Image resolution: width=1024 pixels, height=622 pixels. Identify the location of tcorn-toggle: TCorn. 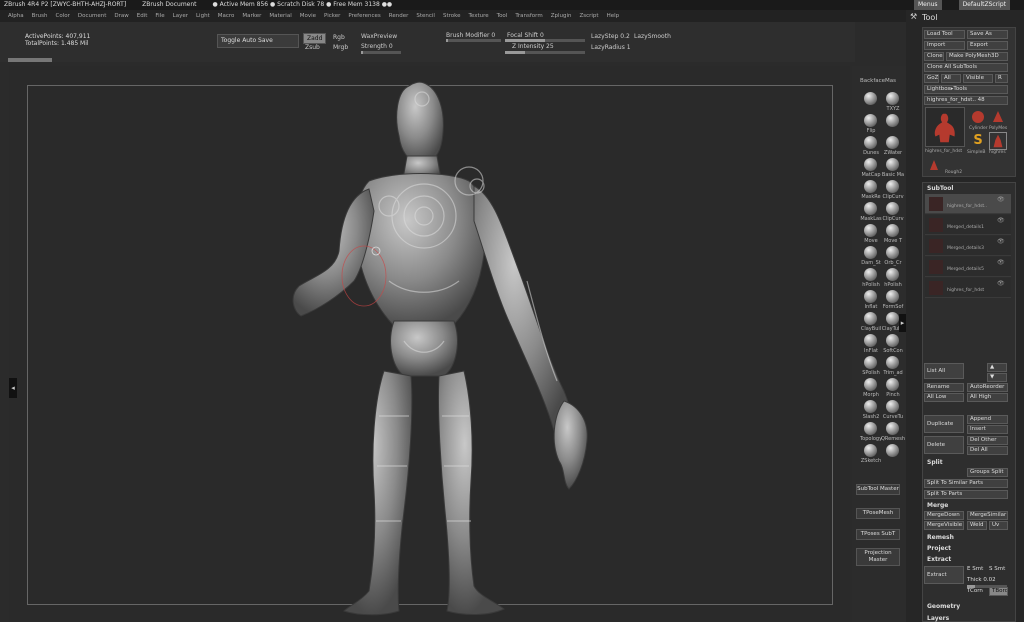
(975, 591).